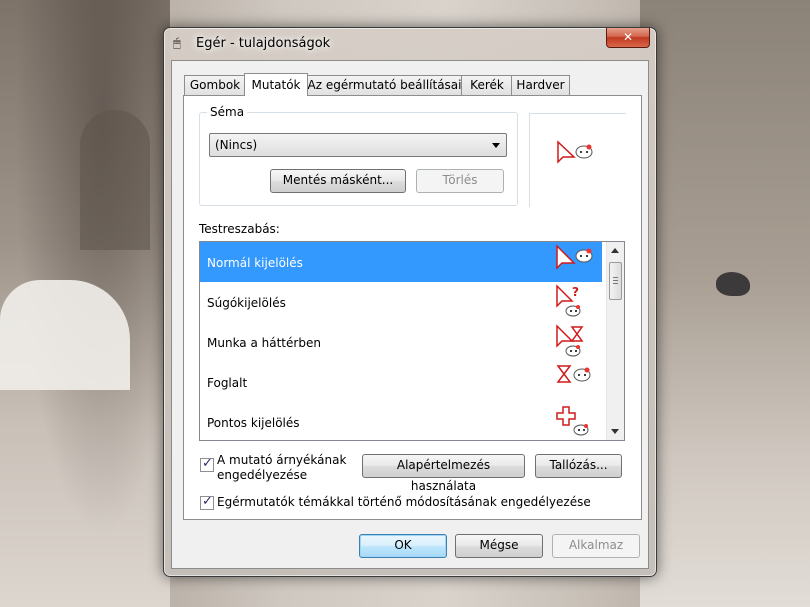 Image resolution: width=810 pixels, height=607 pixels. I want to click on themes-checkbox: ✓, so click(207, 502).